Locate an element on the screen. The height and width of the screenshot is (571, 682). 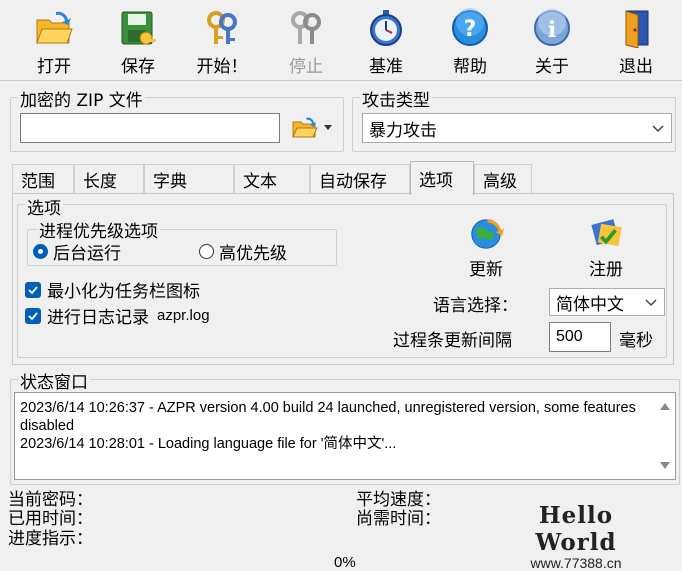
toolbar-separator is located at coordinates (341, 80).